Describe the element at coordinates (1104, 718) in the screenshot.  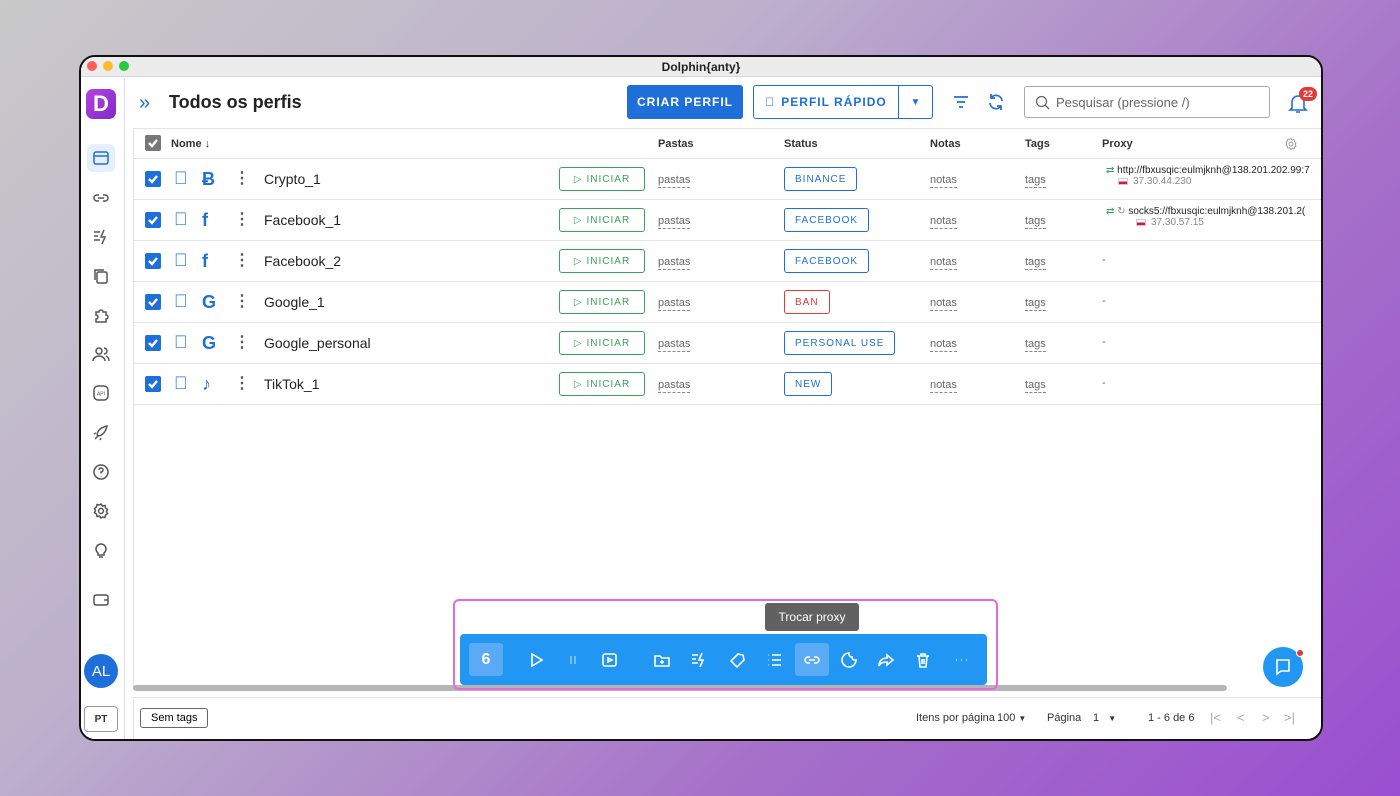
I see `page-select: 1 ▼` at that location.